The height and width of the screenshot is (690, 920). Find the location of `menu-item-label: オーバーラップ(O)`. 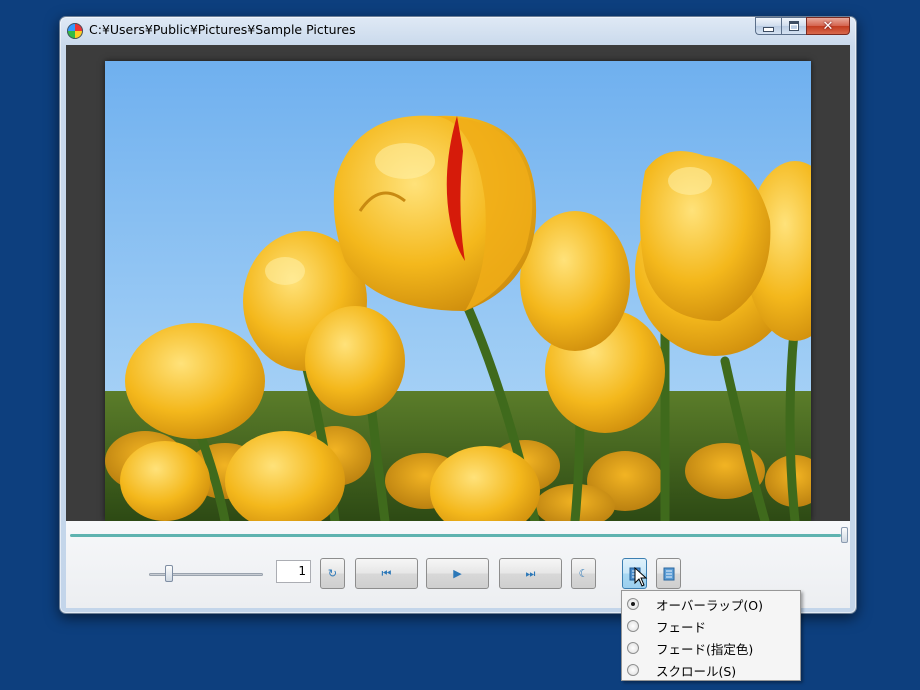

menu-item-label: オーバーラップ(O) is located at coordinates (709, 605).